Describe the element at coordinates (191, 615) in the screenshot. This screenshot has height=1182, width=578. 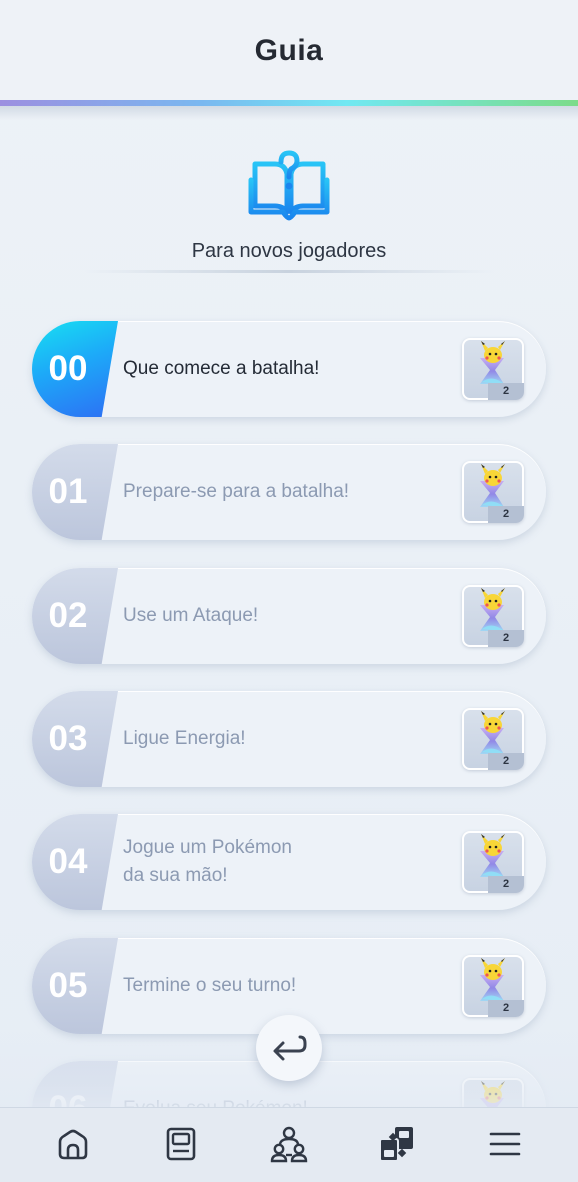
I see `lesson-title: Use um Ataque!` at that location.